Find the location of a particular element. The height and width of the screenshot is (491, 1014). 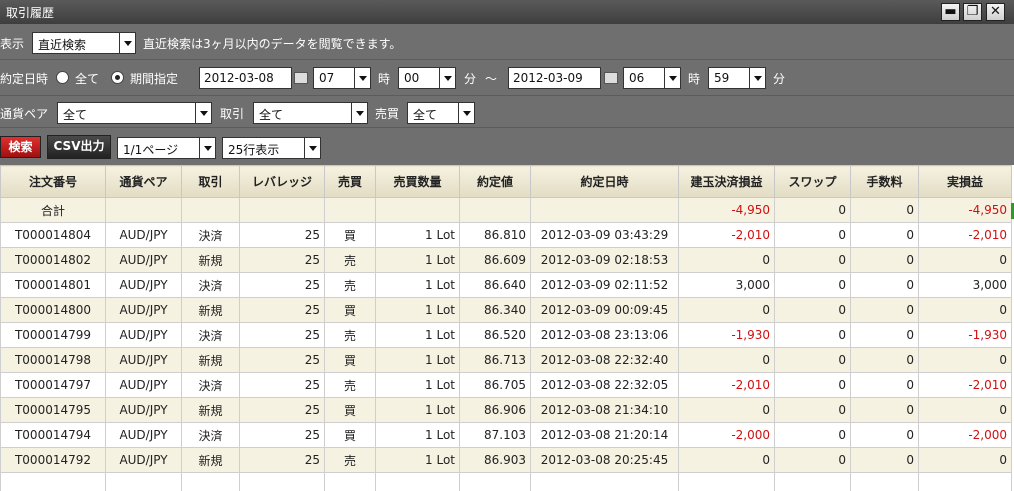

column-header: 約定値 is located at coordinates (495, 181).